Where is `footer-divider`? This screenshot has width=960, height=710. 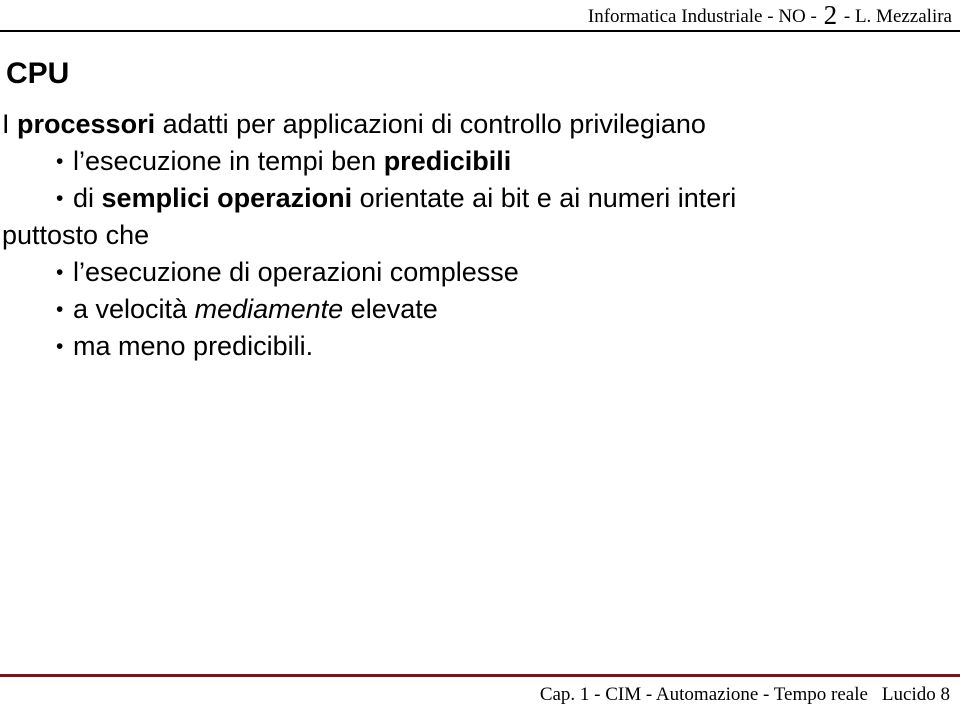 footer-divider is located at coordinates (480, 675).